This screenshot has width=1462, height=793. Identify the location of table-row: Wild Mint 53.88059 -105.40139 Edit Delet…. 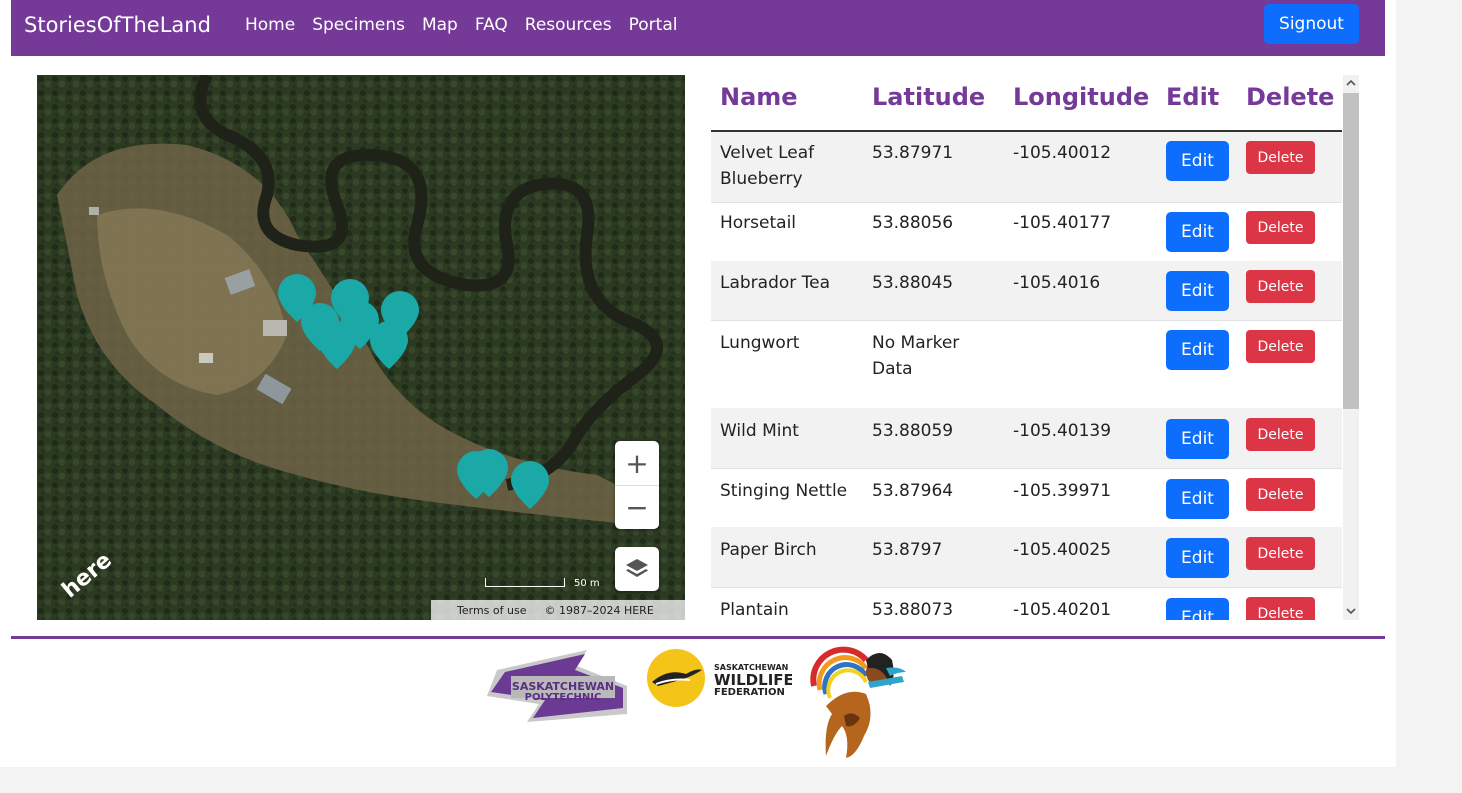
(1026, 438).